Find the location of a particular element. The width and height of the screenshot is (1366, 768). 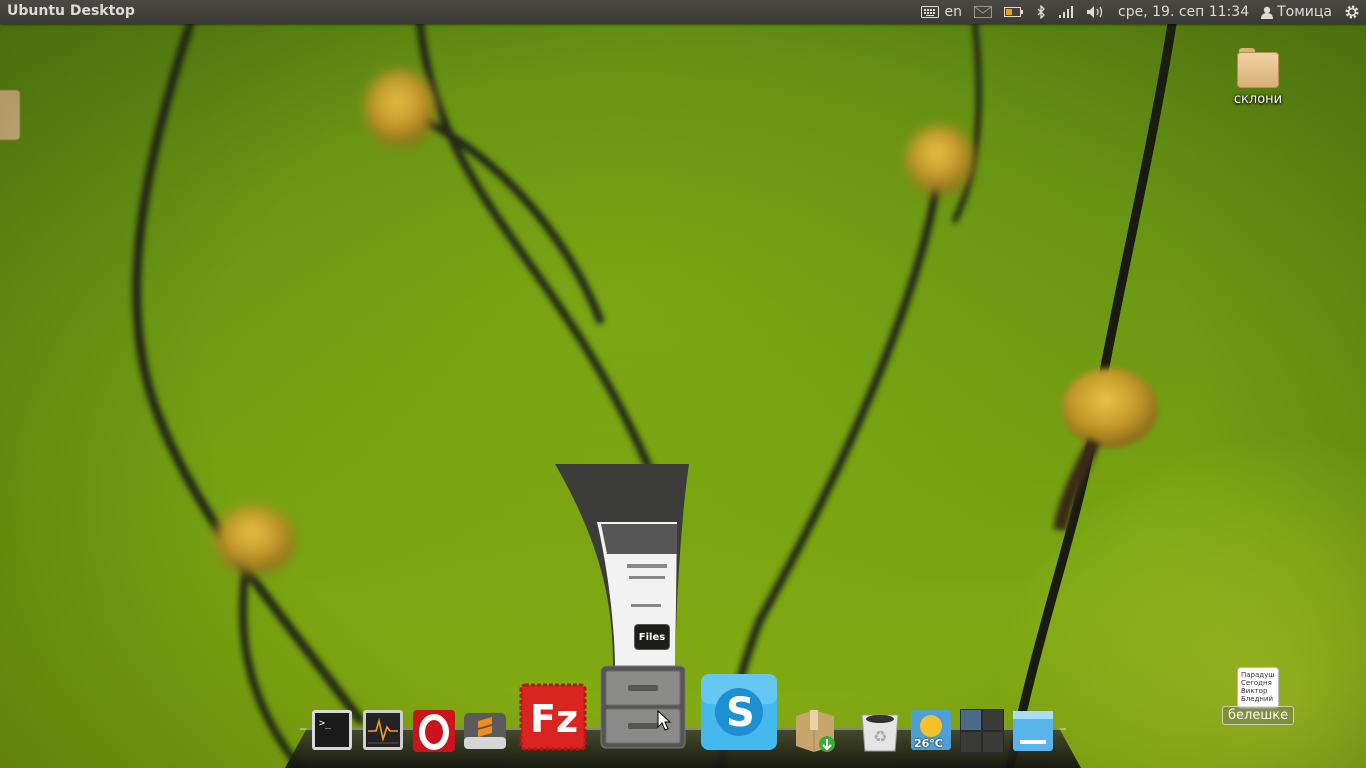

envelope-icon is located at coordinates (983, 12).